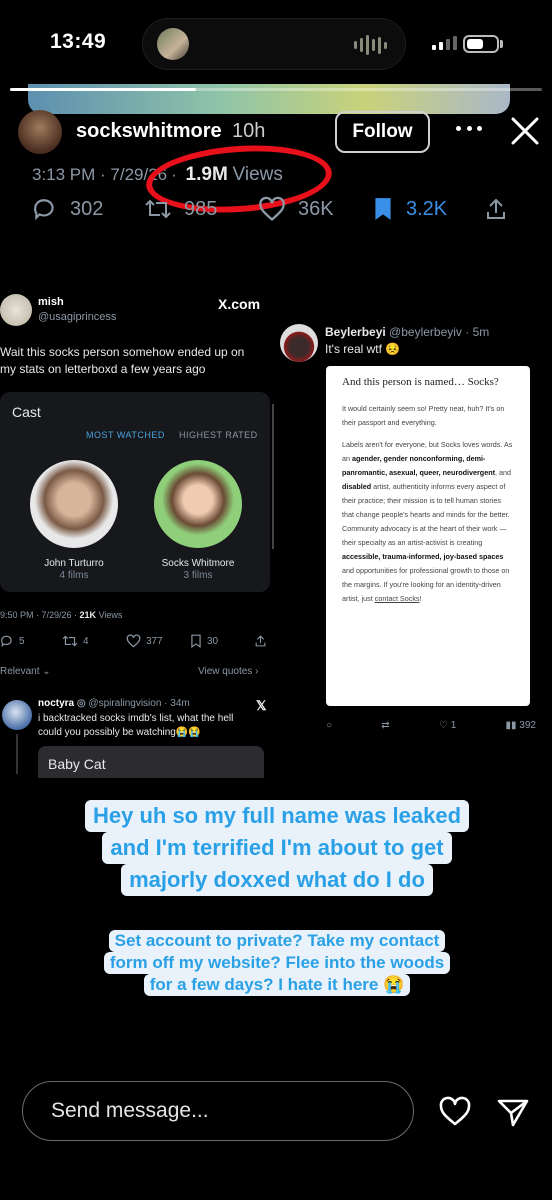 The height and width of the screenshot is (1200, 552). Describe the element at coordinates (17, 754) in the screenshot. I see `thread-line` at that location.